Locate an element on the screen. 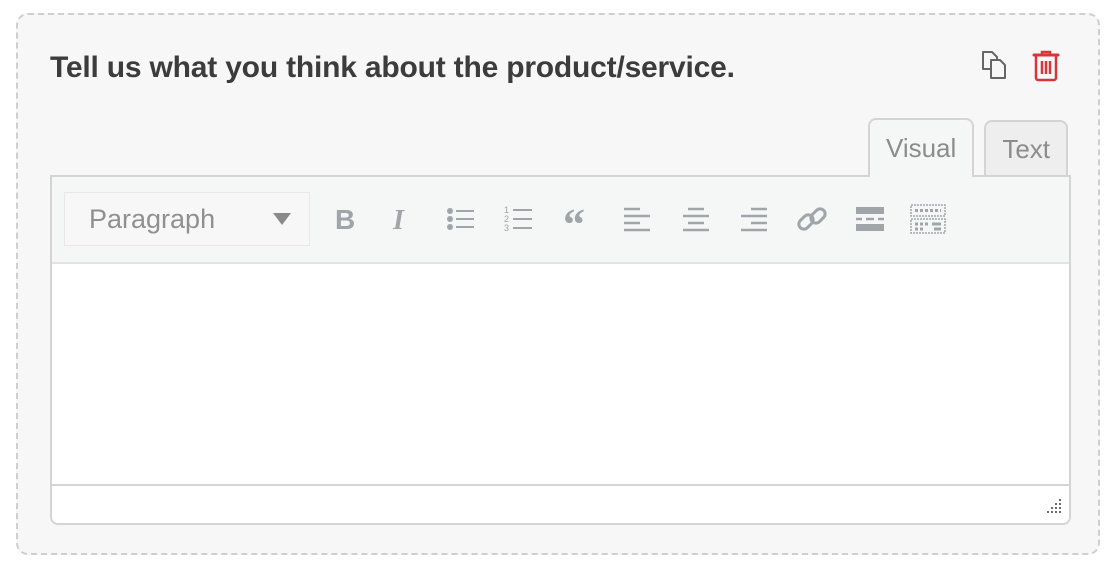 The image size is (1116, 567). format-select-value: Paragraph is located at coordinates (152, 218).